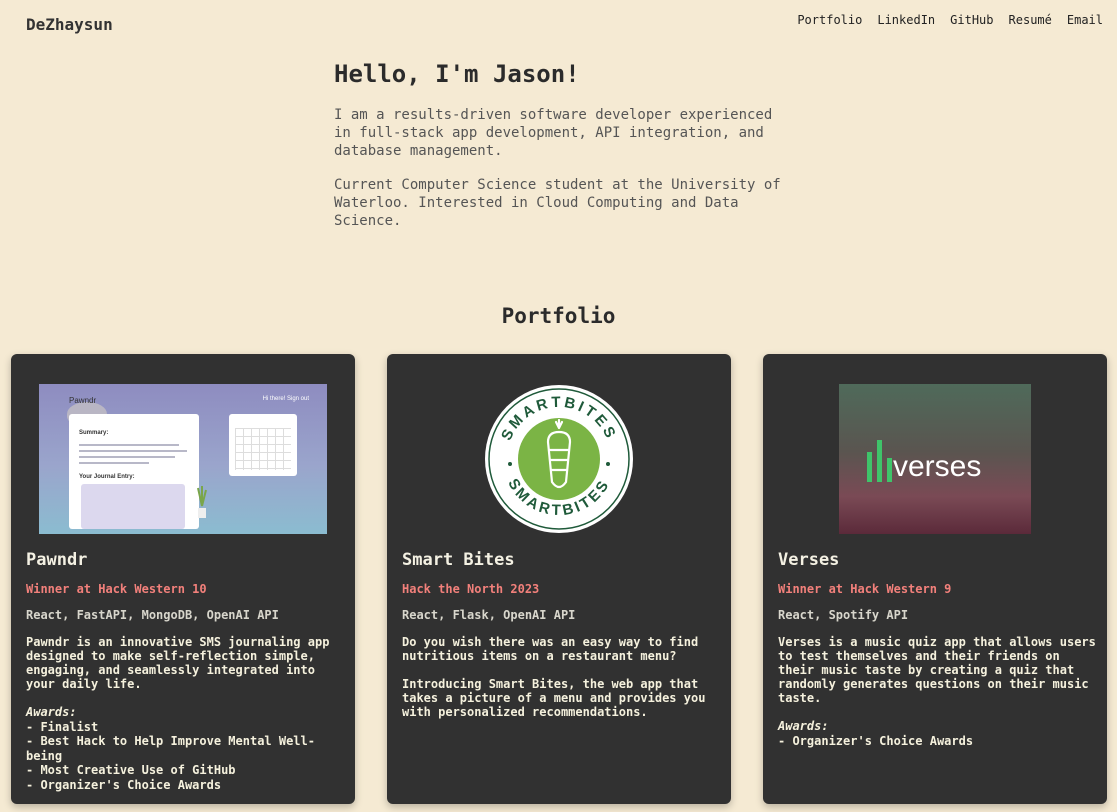 The image size is (1117, 812). Describe the element at coordinates (457, 74) in the screenshot. I see `hero-title: Hello, I'm Jason!` at that location.